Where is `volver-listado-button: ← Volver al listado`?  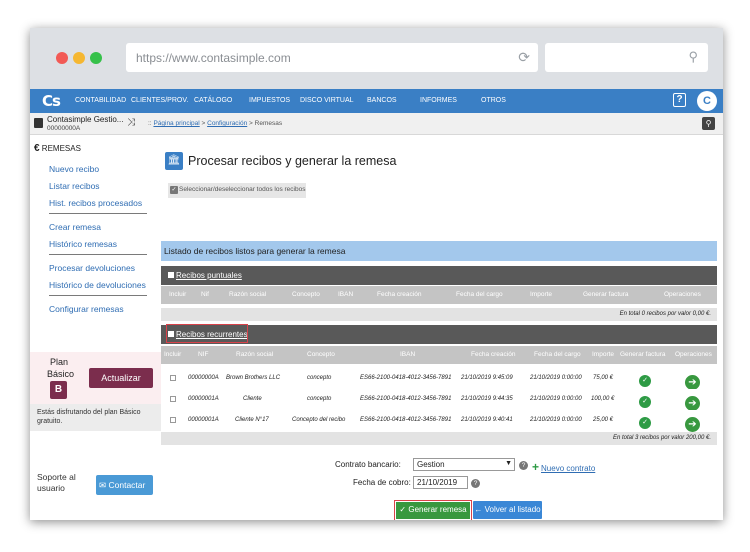 volver-listado-button: ← Volver al listado is located at coordinates (507, 510).